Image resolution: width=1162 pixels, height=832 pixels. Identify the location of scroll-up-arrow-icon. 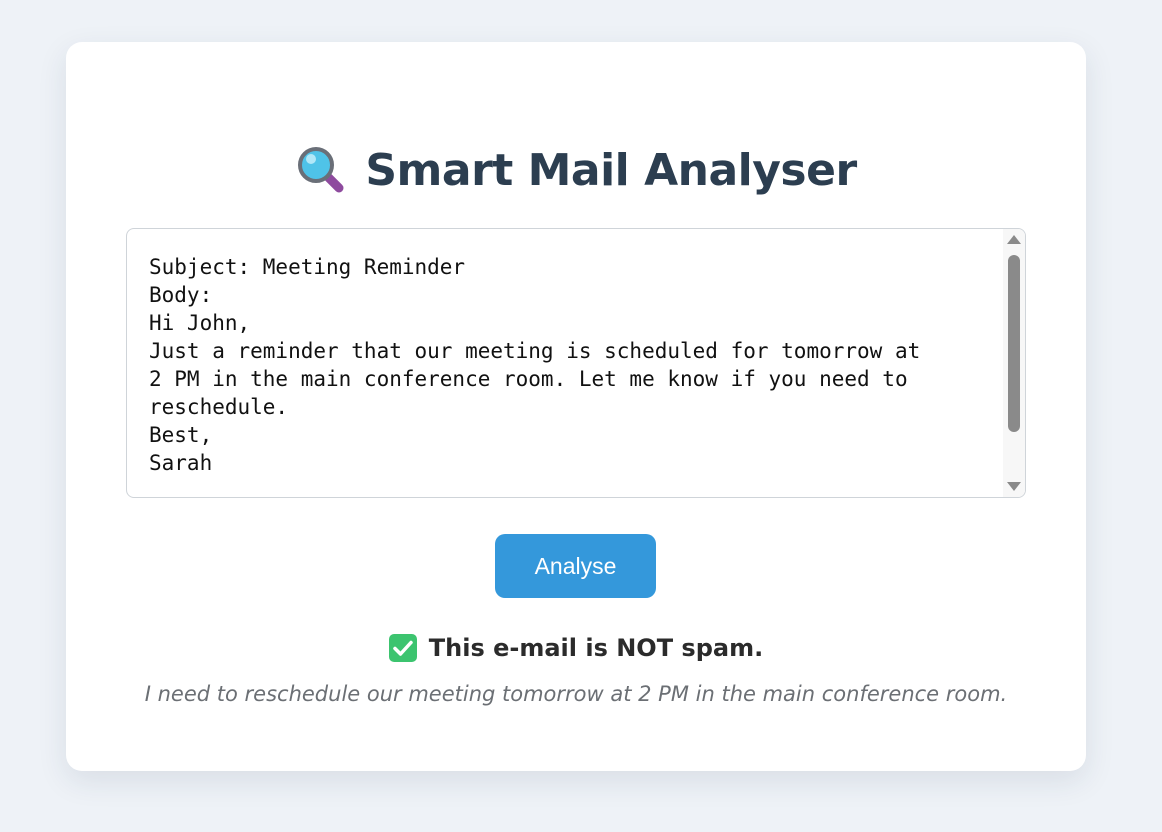
(1014, 239).